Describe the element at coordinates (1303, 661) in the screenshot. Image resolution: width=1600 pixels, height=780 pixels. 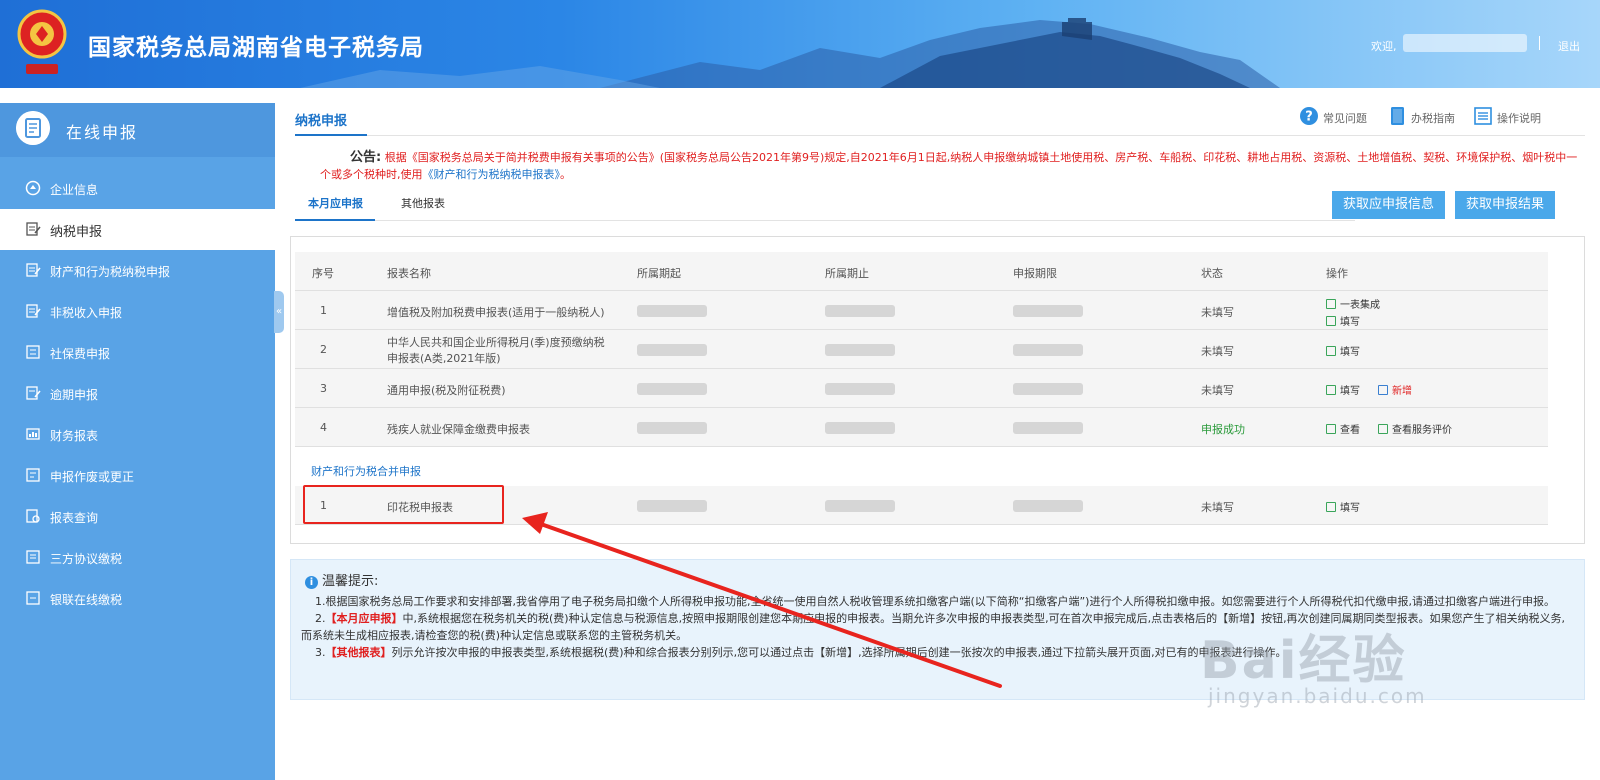
I see `watermark-logo-text: Bai经验` at that location.